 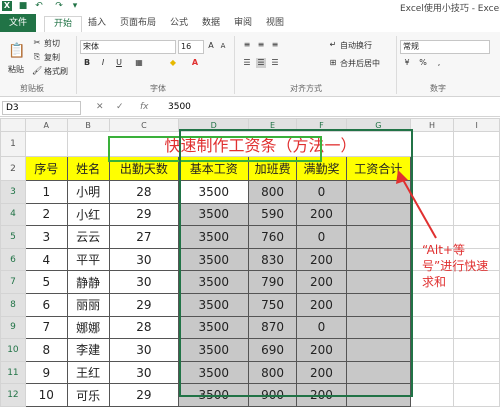 What do you see at coordinates (13, 395) in the screenshot?
I see `row-header: 12` at bounding box center [13, 395].